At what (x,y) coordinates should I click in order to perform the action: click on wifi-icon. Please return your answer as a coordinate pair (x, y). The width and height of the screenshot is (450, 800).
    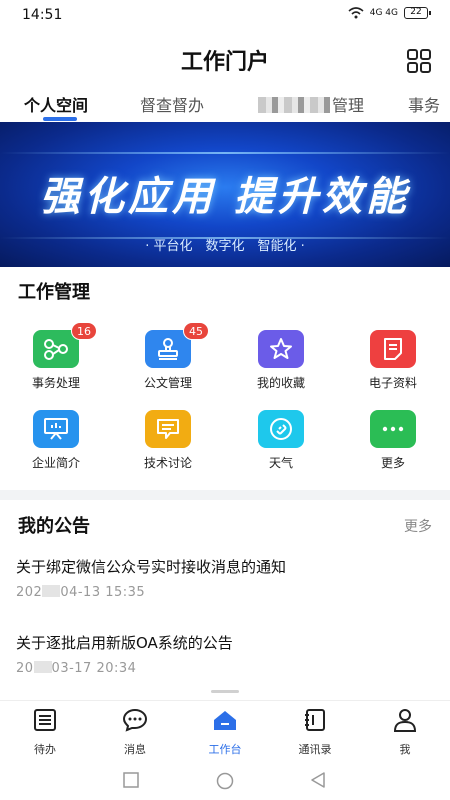
    Looking at the image, I should click on (356, 13).